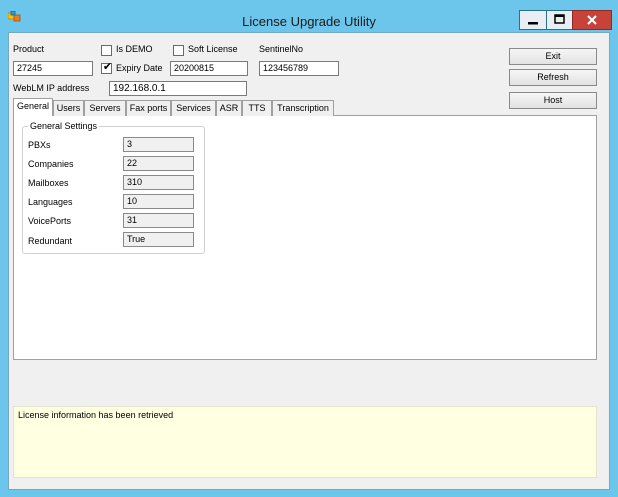 This screenshot has width=618, height=497. I want to click on close-button, so click(592, 20).